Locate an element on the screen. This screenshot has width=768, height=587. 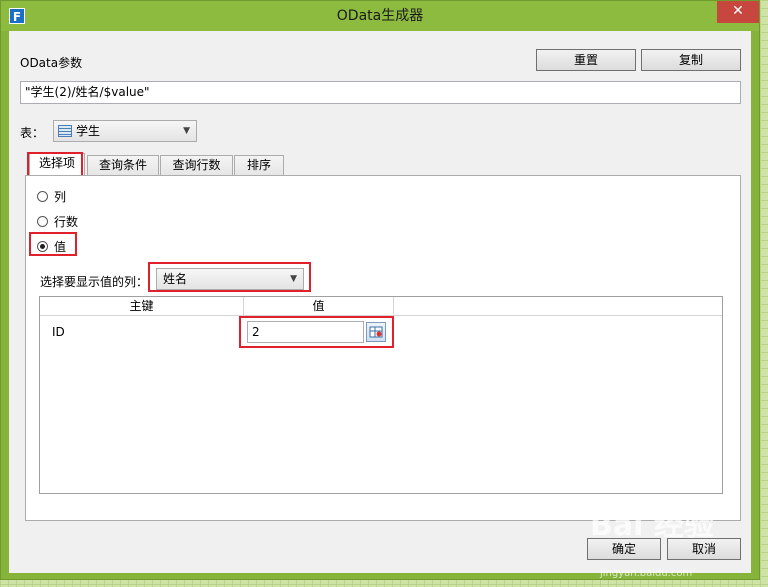
baidu-watermark-url: jingyan.baidu.com is located at coordinates (646, 573).